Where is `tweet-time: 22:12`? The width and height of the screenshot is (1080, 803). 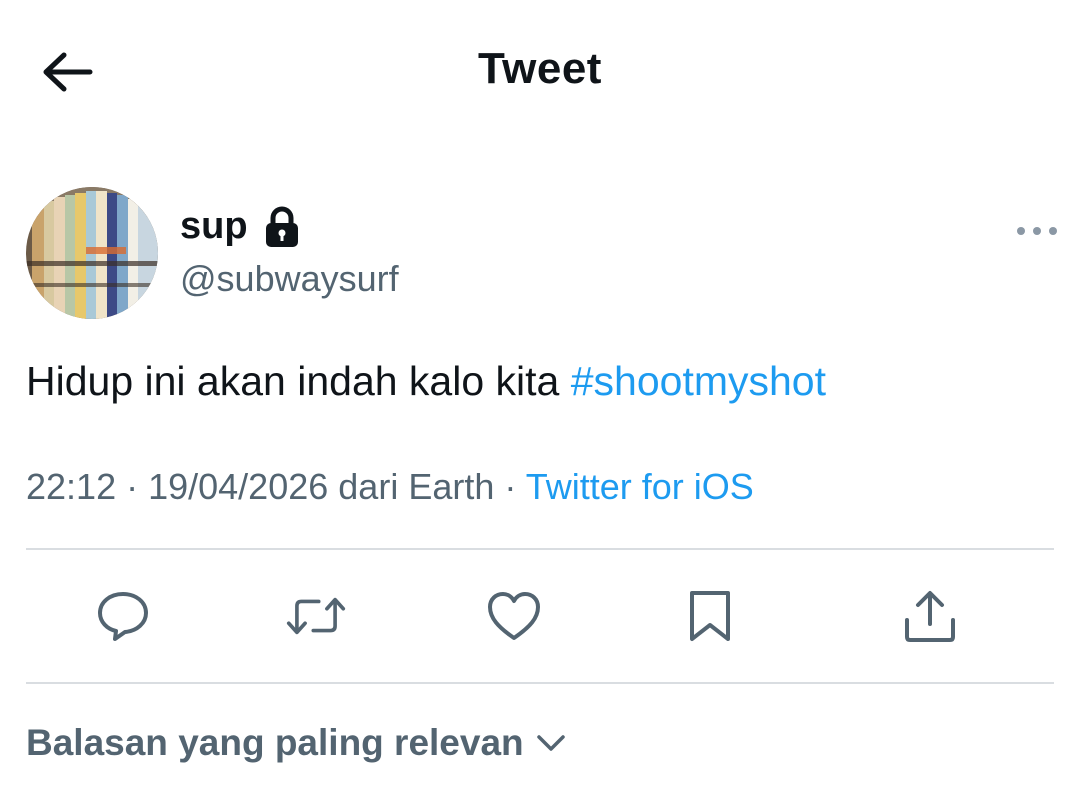 tweet-time: 22:12 is located at coordinates (71, 486).